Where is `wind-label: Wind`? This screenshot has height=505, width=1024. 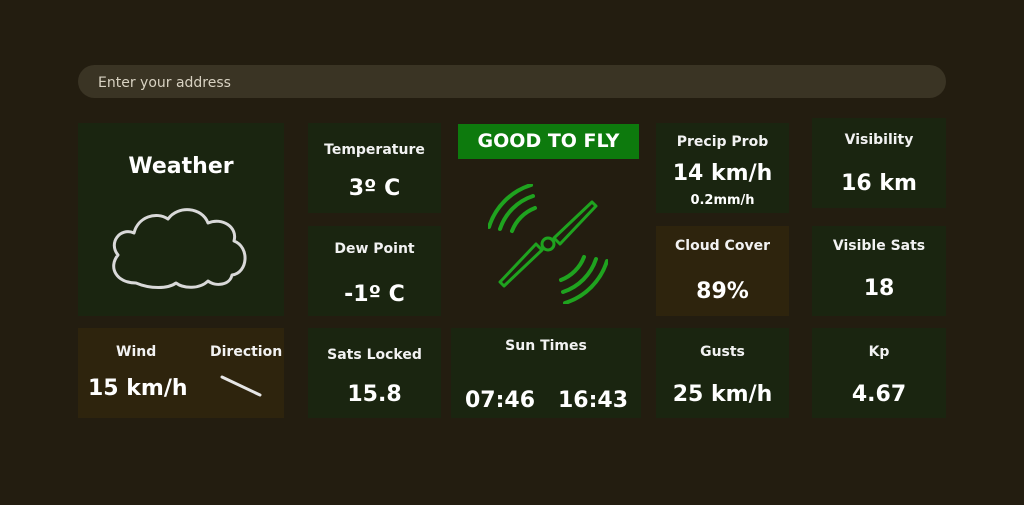
wind-label: Wind is located at coordinates (136, 352).